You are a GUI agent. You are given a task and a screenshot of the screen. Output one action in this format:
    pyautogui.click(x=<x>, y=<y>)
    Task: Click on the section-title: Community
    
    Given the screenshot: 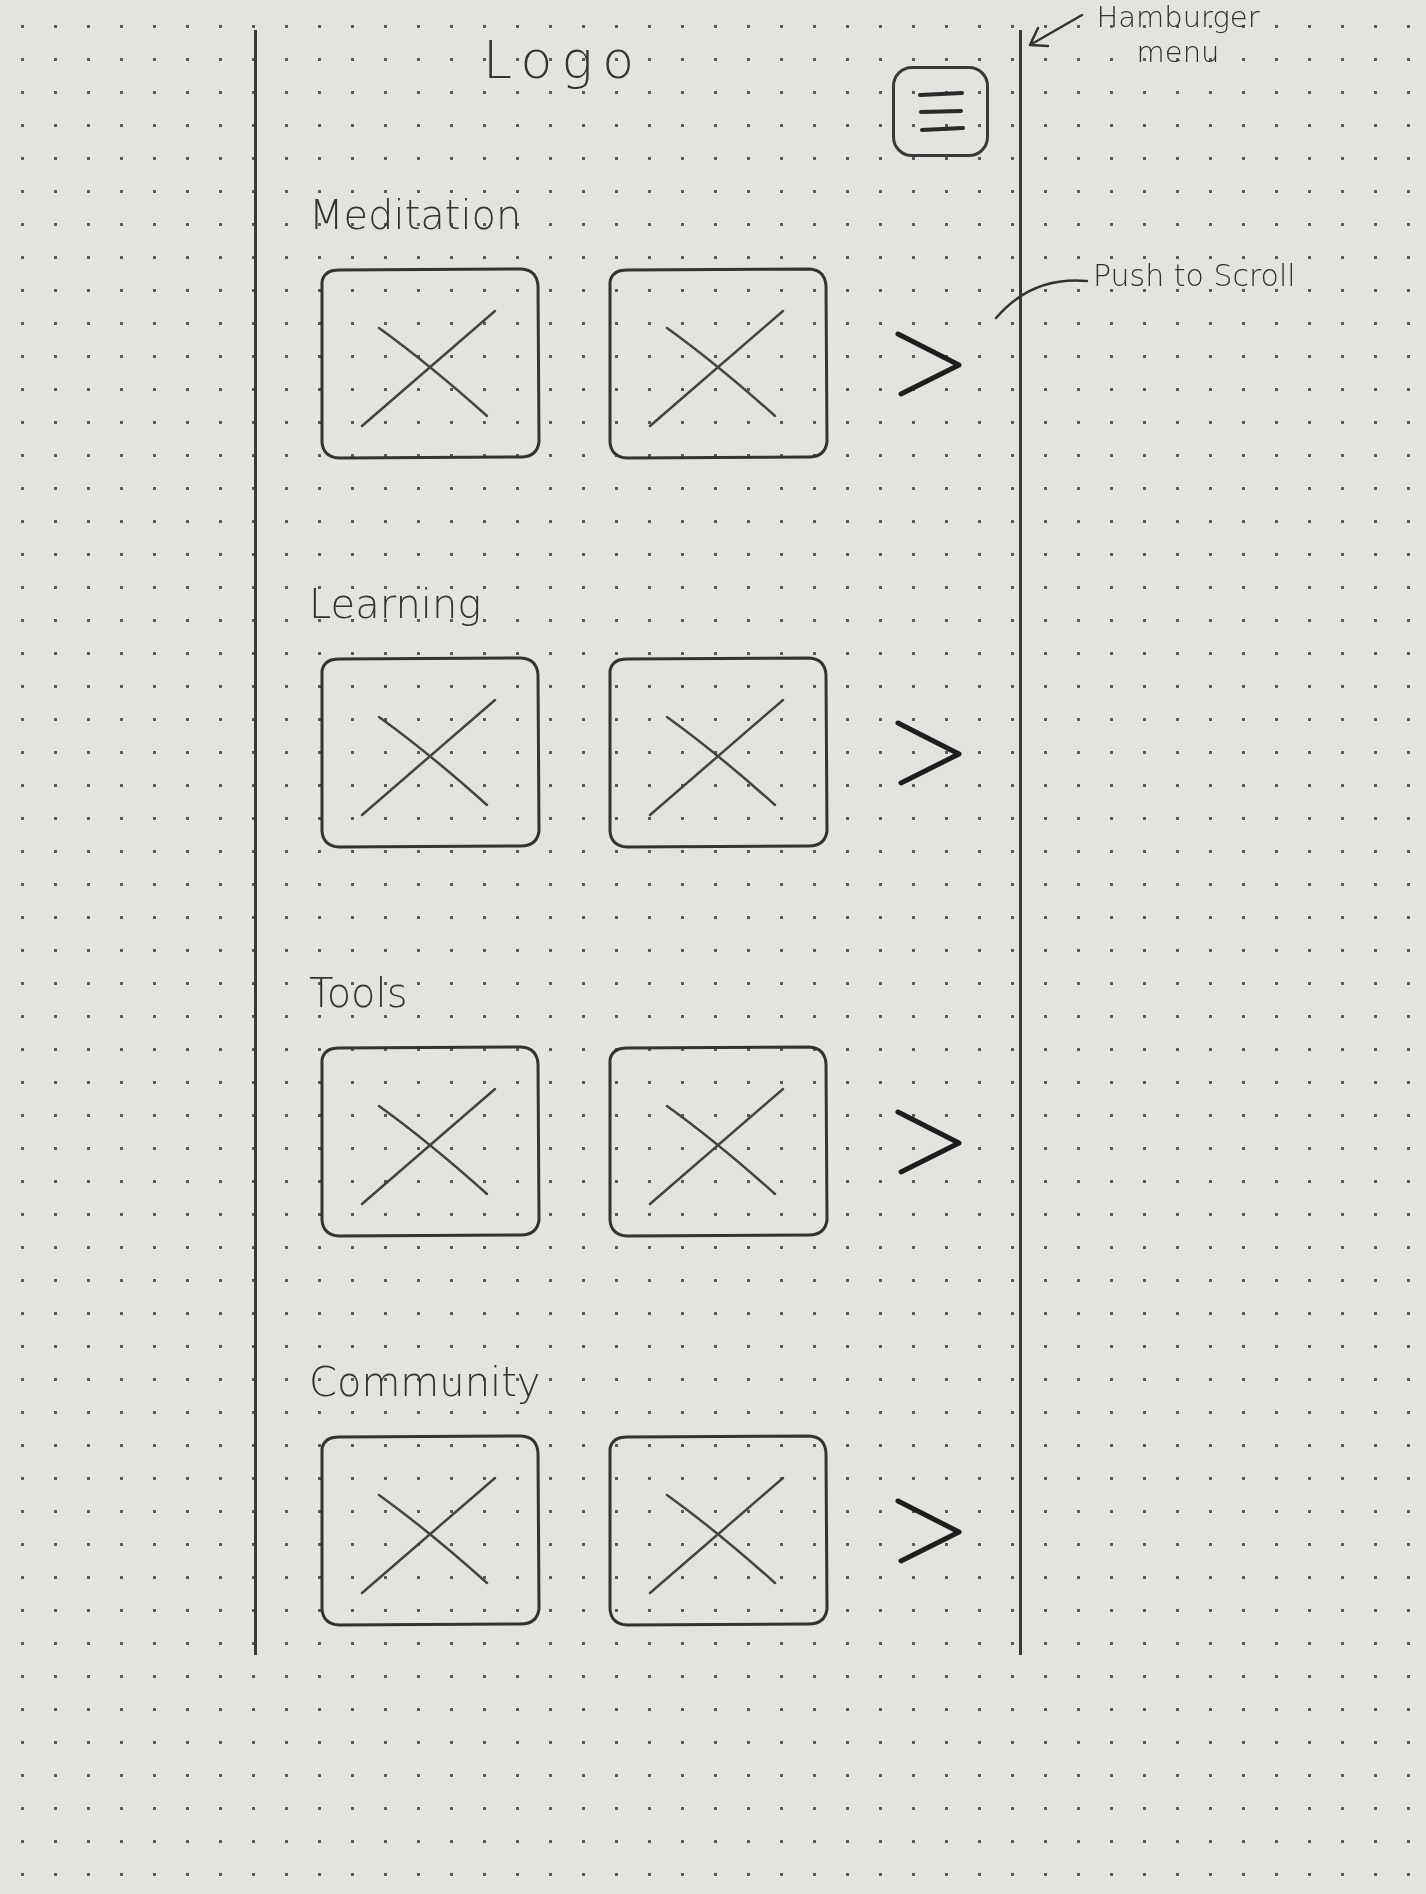 What is the action you would take?
    pyautogui.click(x=425, y=1382)
    